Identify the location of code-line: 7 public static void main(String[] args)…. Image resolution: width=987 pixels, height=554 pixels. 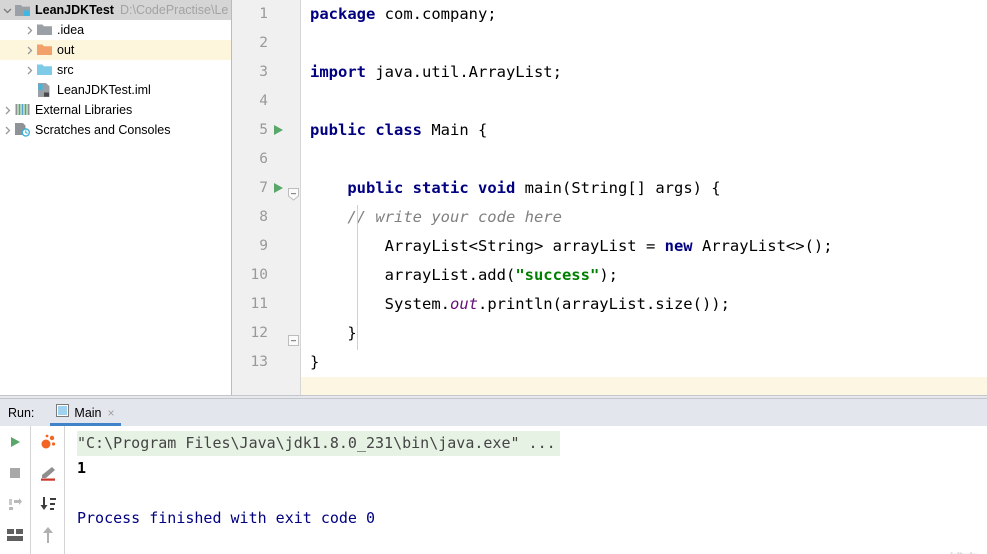
(609, 188).